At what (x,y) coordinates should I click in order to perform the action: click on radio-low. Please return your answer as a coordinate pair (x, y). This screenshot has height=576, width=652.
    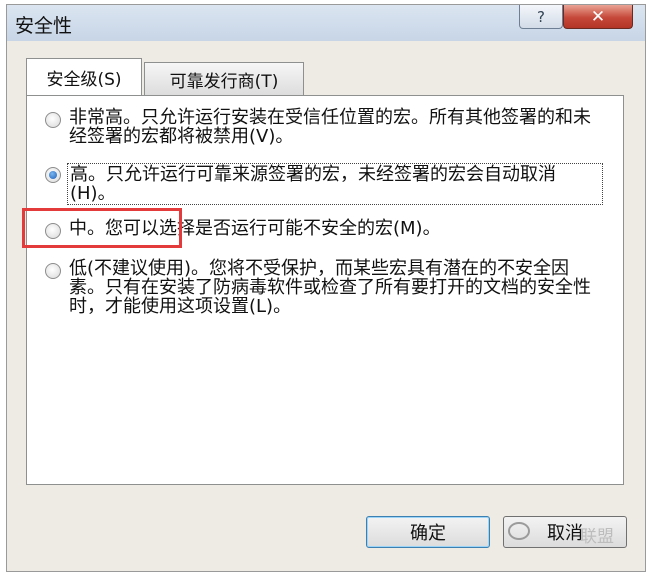
    Looking at the image, I should click on (53, 271).